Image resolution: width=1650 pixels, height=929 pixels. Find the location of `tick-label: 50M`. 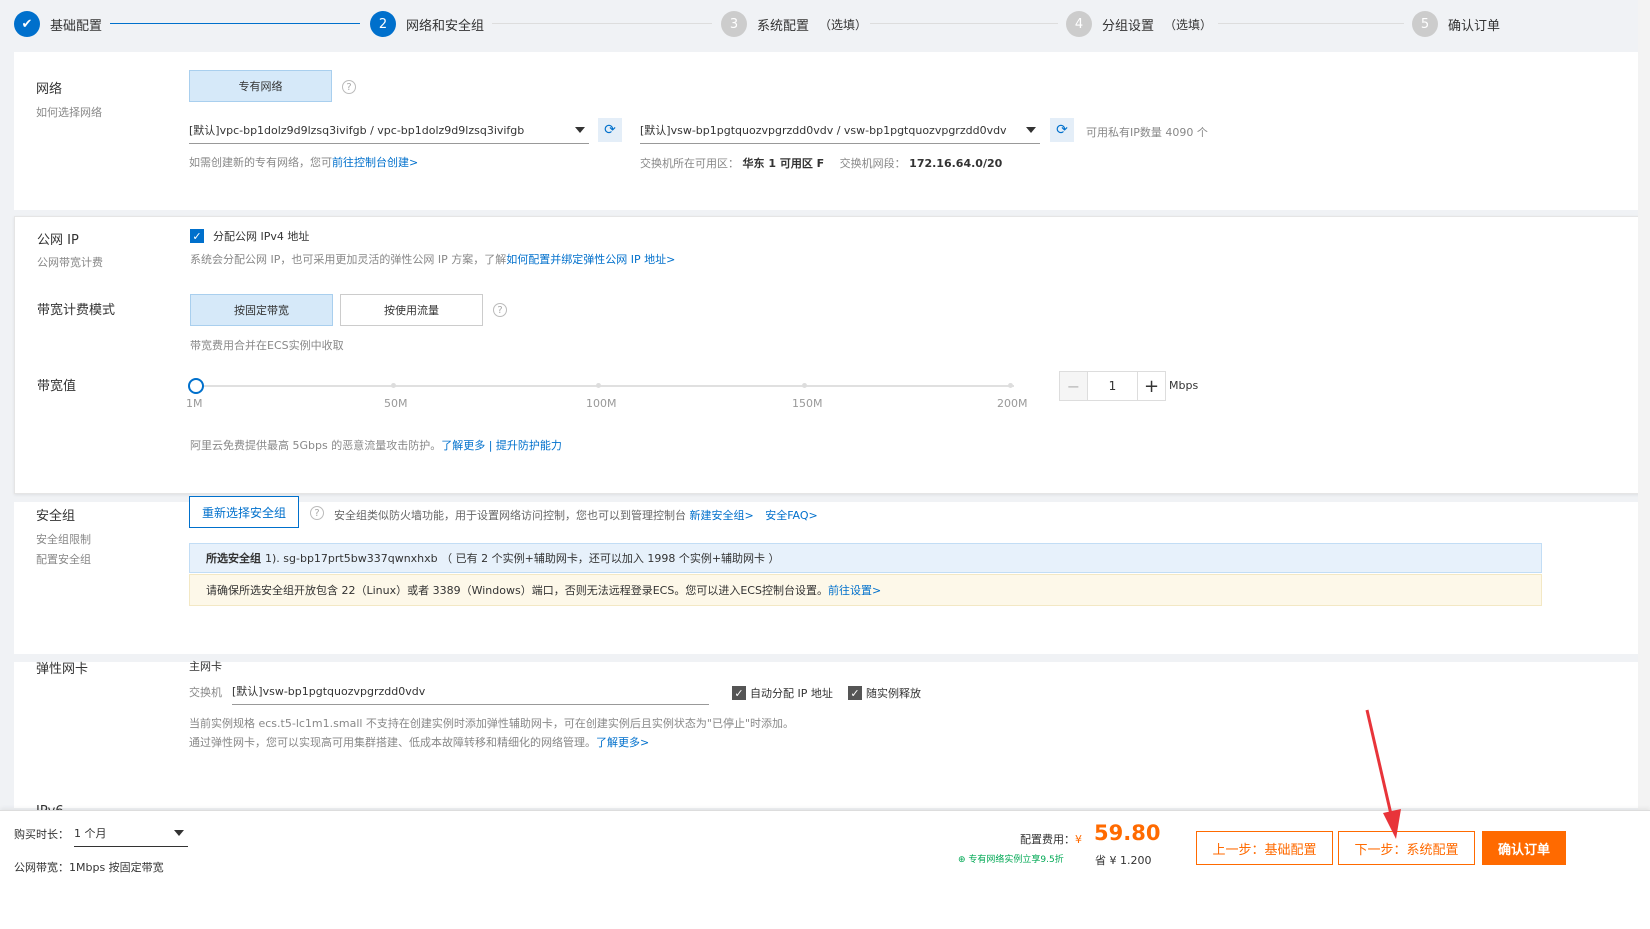

tick-label: 50M is located at coordinates (396, 403).